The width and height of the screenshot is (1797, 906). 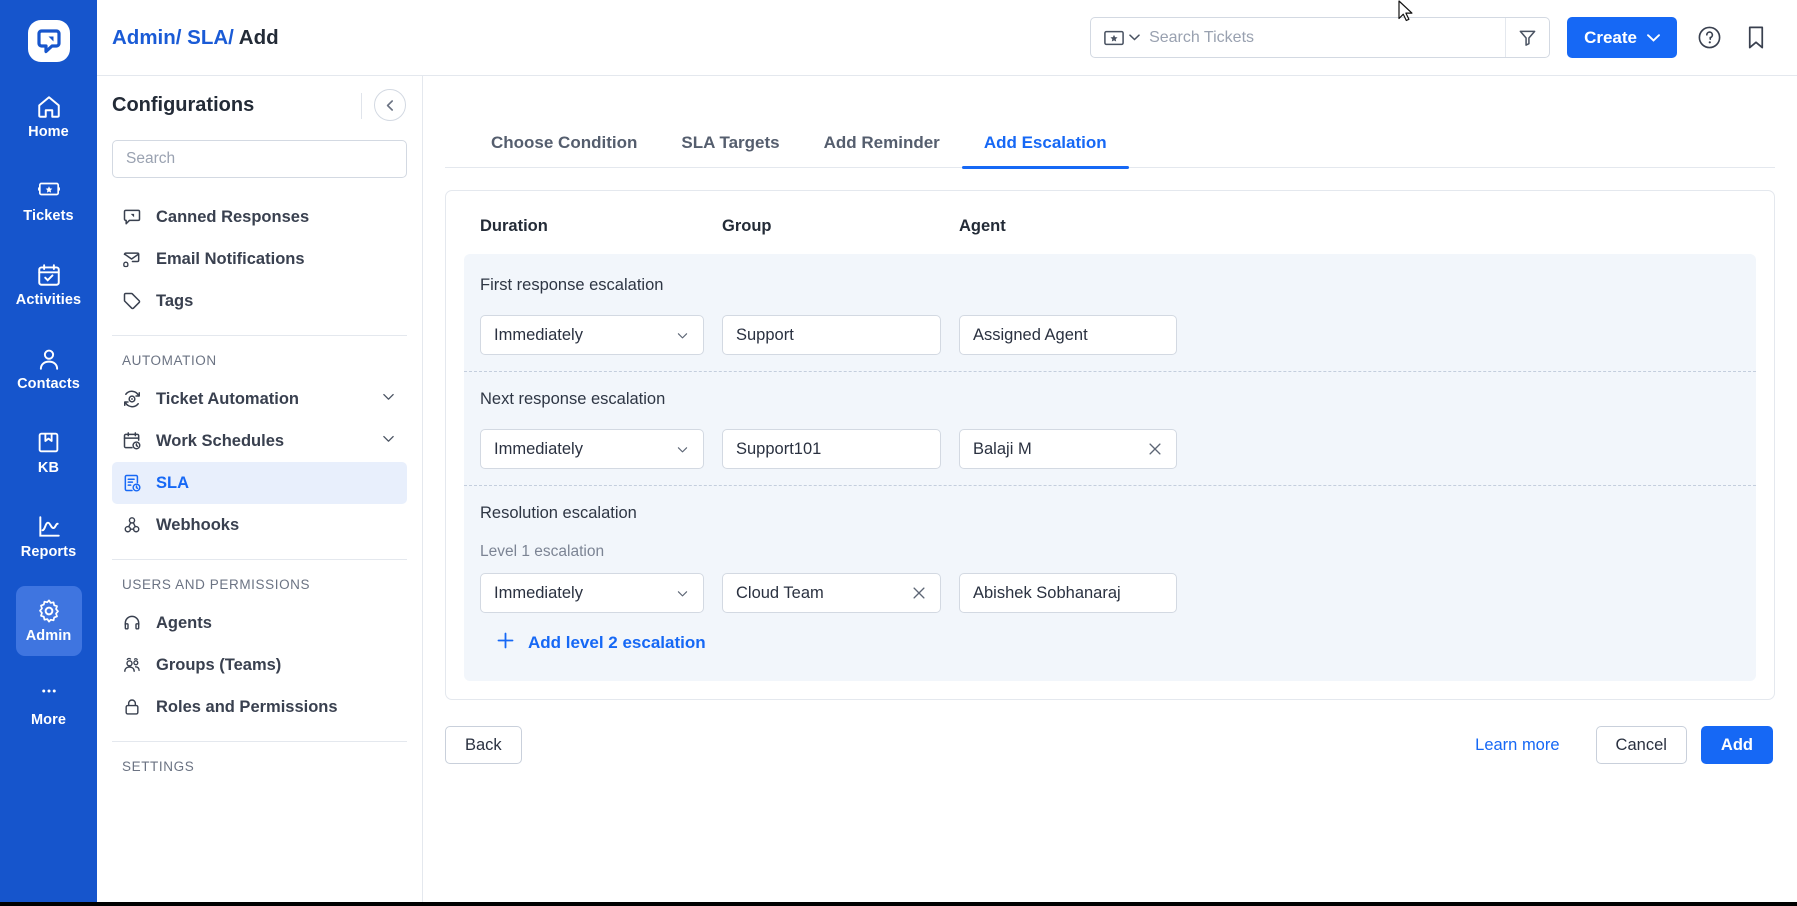 What do you see at coordinates (483, 745) in the screenshot?
I see `back-button: Back` at bounding box center [483, 745].